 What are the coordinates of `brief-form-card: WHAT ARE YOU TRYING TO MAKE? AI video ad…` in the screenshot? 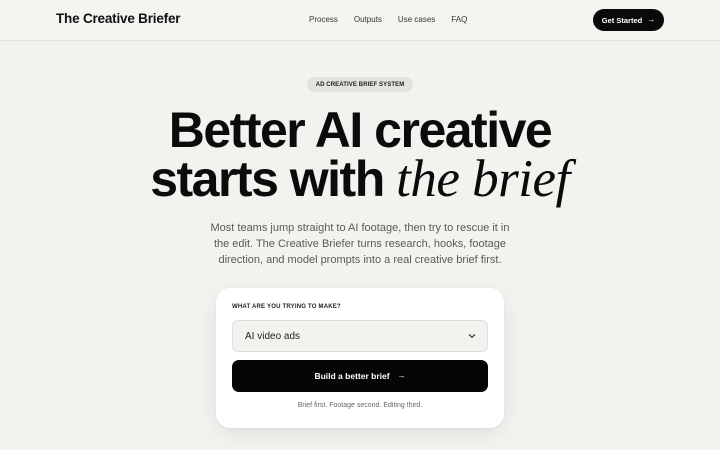 It's located at (360, 358).